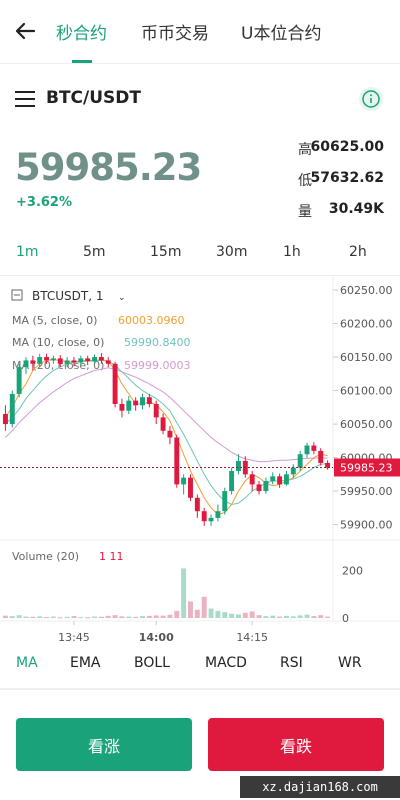  What do you see at coordinates (226, 663) in the screenshot?
I see `indicator-macd: MACD` at bounding box center [226, 663].